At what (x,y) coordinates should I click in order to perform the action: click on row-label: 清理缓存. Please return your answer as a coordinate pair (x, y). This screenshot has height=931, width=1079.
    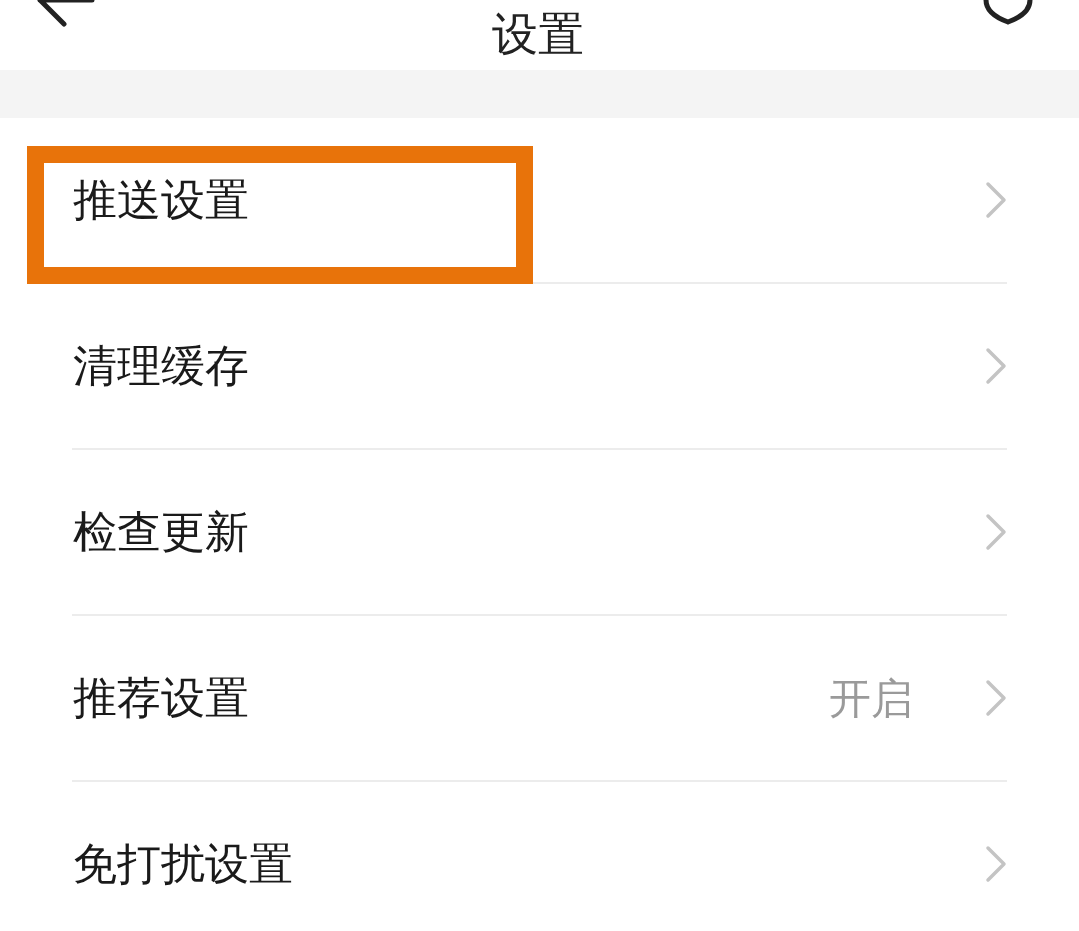
    Looking at the image, I should click on (161, 366).